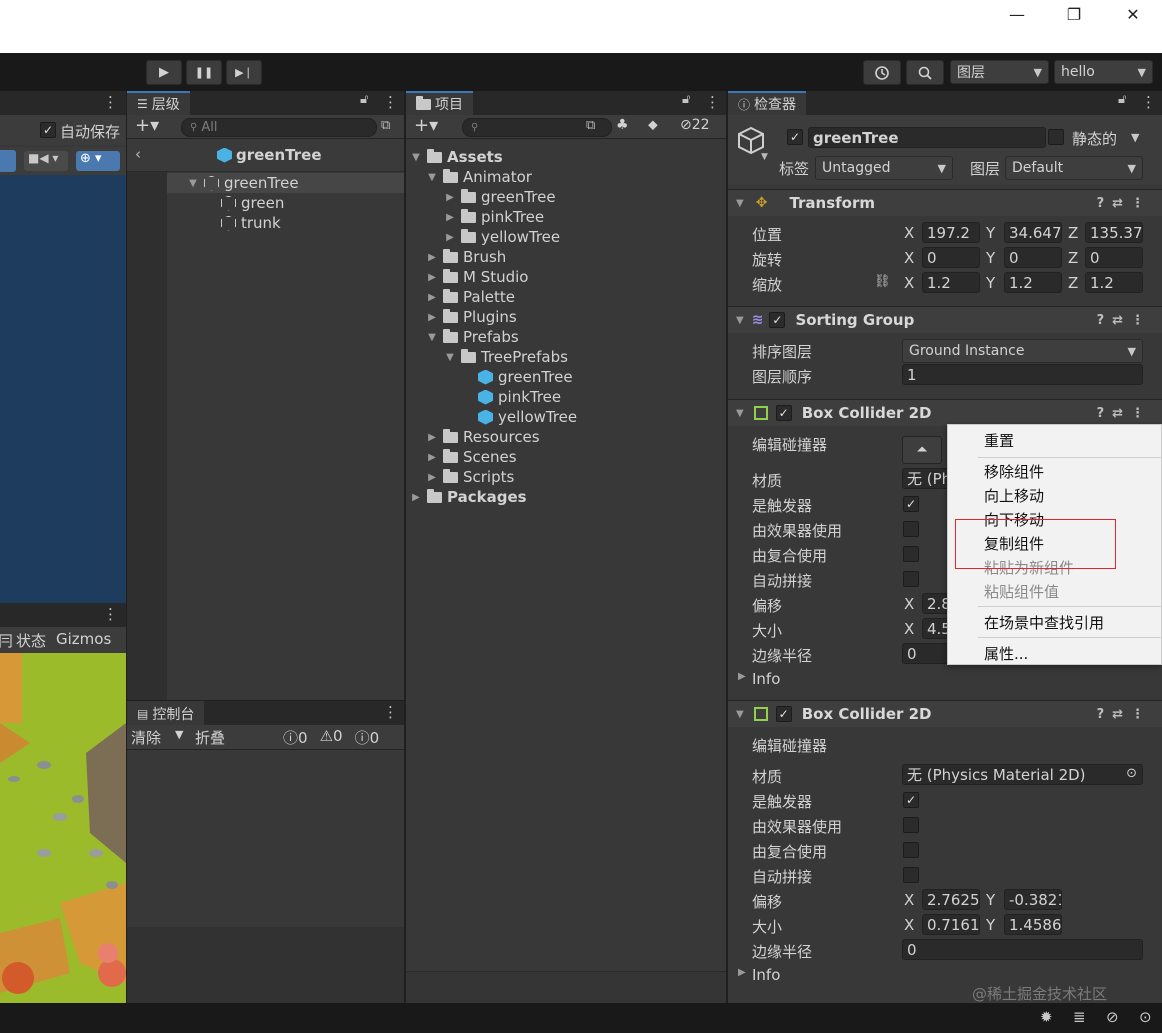 The height and width of the screenshot is (1033, 1162). What do you see at coordinates (1145, 1017) in the screenshot?
I see `check-circle-icon: ⊙` at bounding box center [1145, 1017].